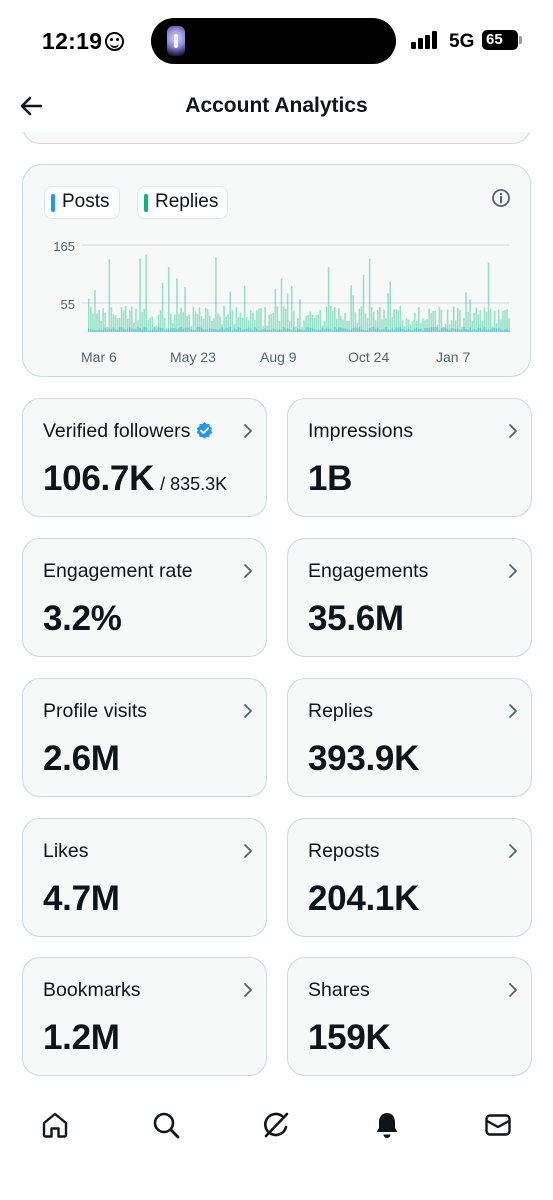  I want to click on bottom-nav, so click(276, 1145).